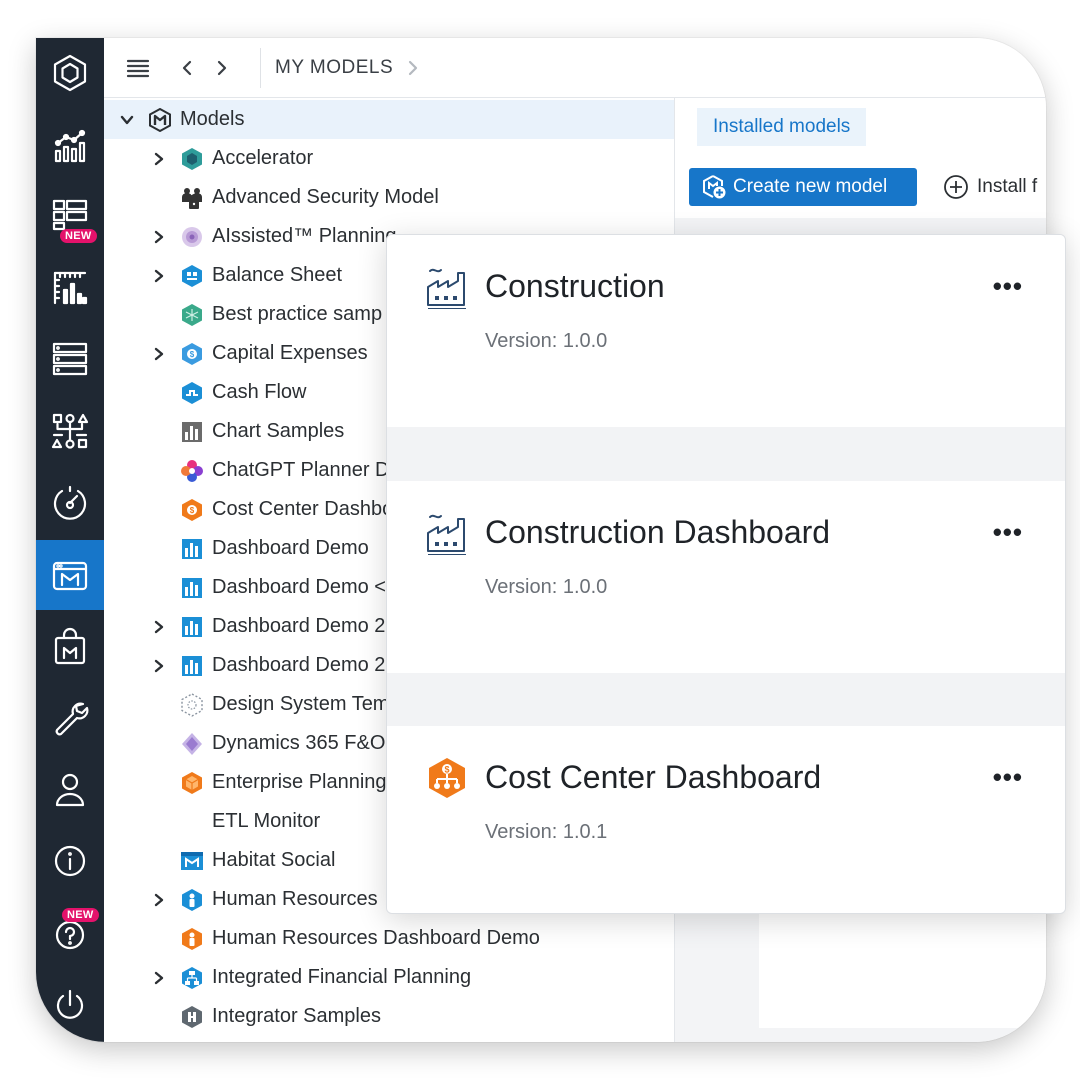 The height and width of the screenshot is (1080, 1080). I want to click on process-button, so click(70, 431).